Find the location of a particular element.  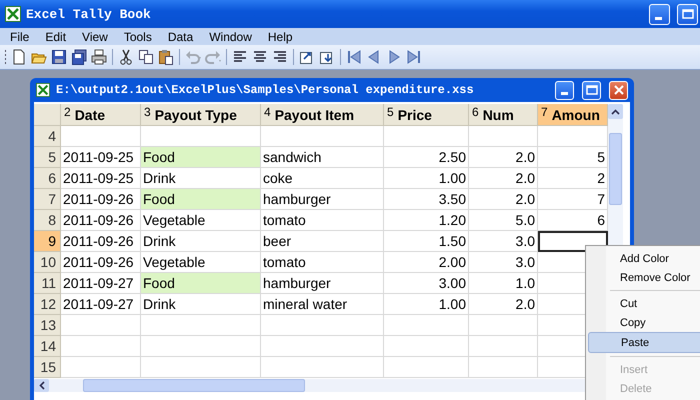

export-icon is located at coordinates (307, 57).